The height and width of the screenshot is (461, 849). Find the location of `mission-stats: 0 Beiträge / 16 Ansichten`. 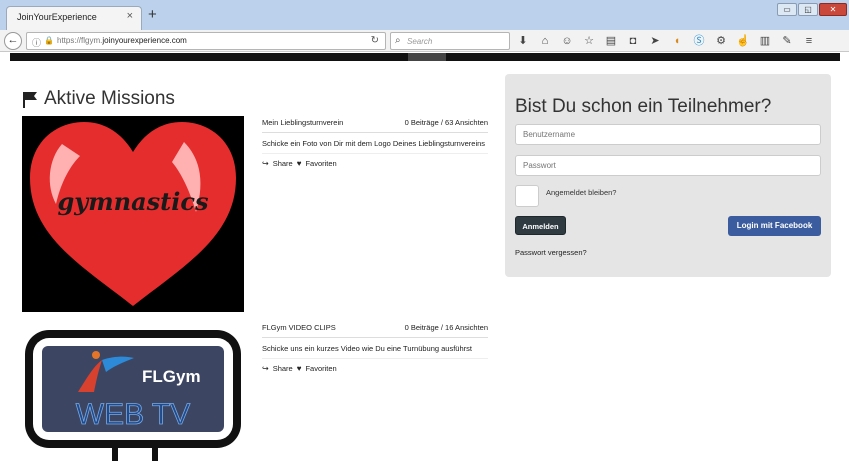

mission-stats: 0 Beiträge / 16 Ansichten is located at coordinates (446, 327).